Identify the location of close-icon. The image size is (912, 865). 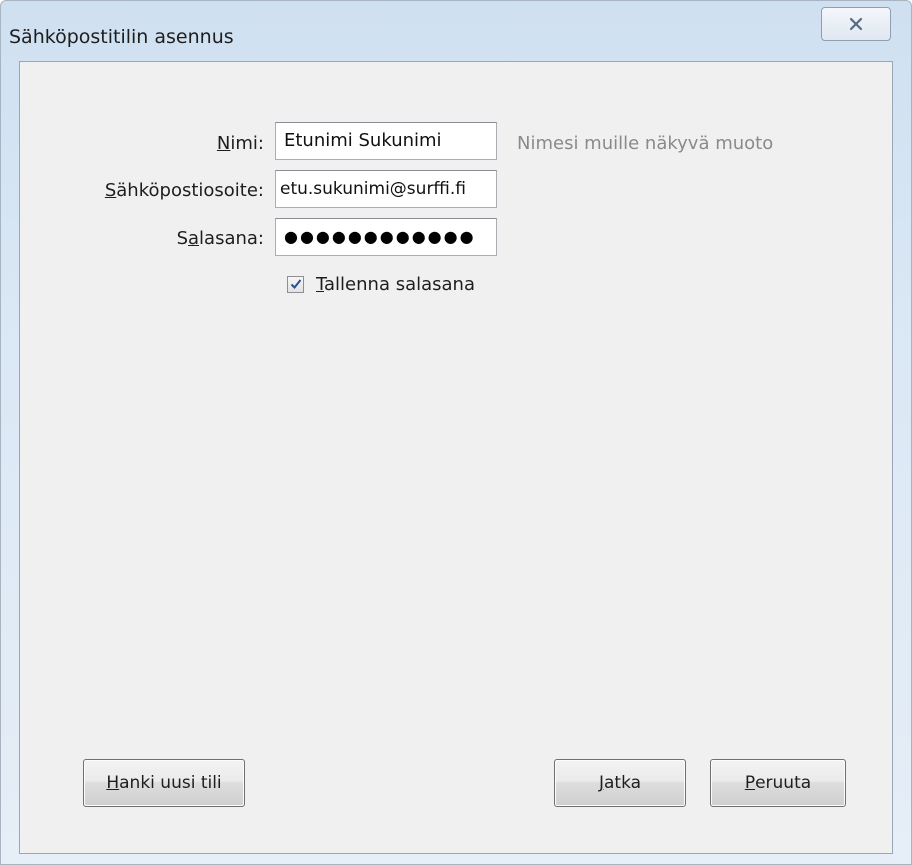
(856, 24).